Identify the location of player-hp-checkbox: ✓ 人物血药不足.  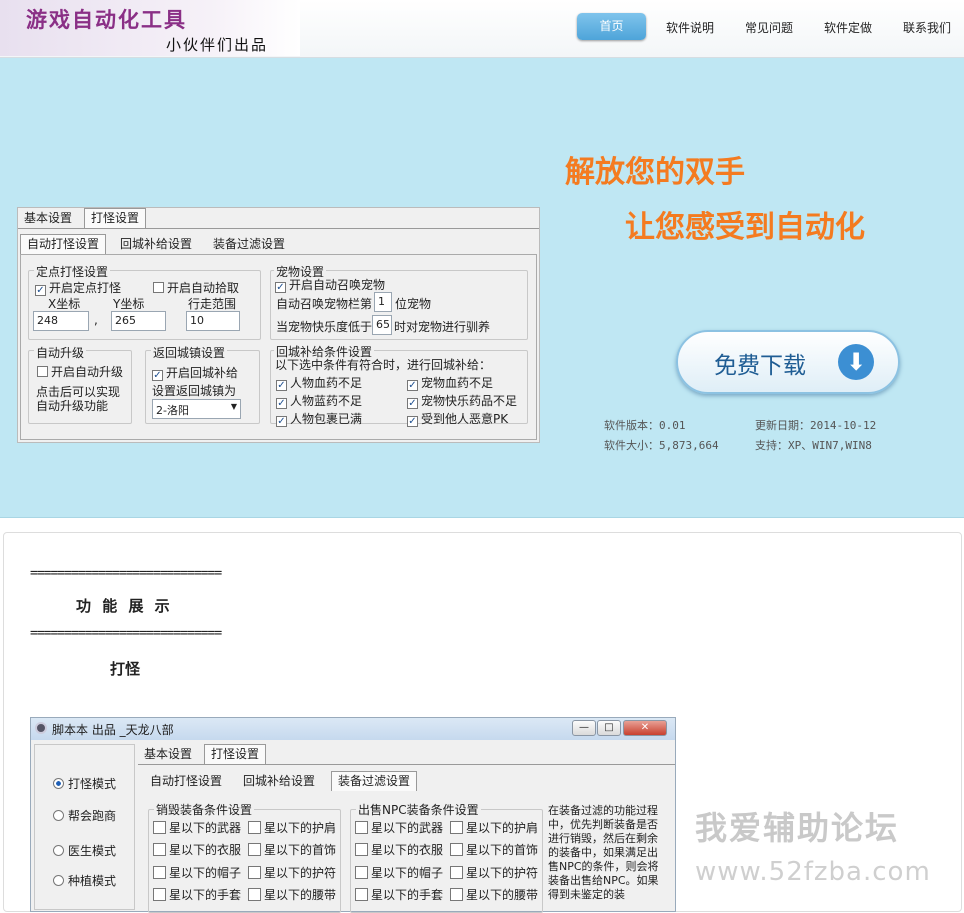
(319, 382).